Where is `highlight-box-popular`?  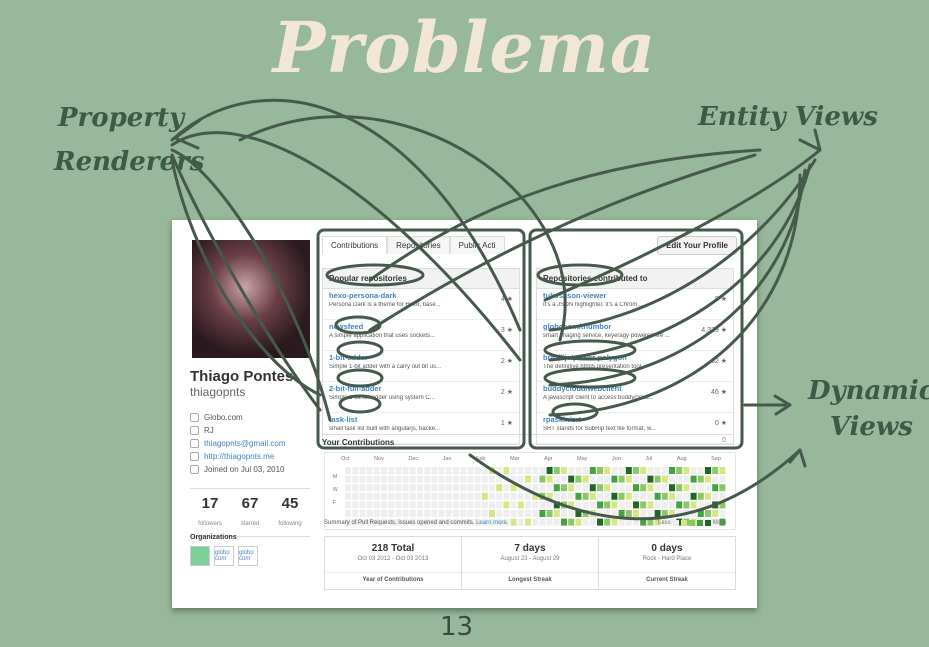
highlight-box-popular is located at coordinates (421, 339).